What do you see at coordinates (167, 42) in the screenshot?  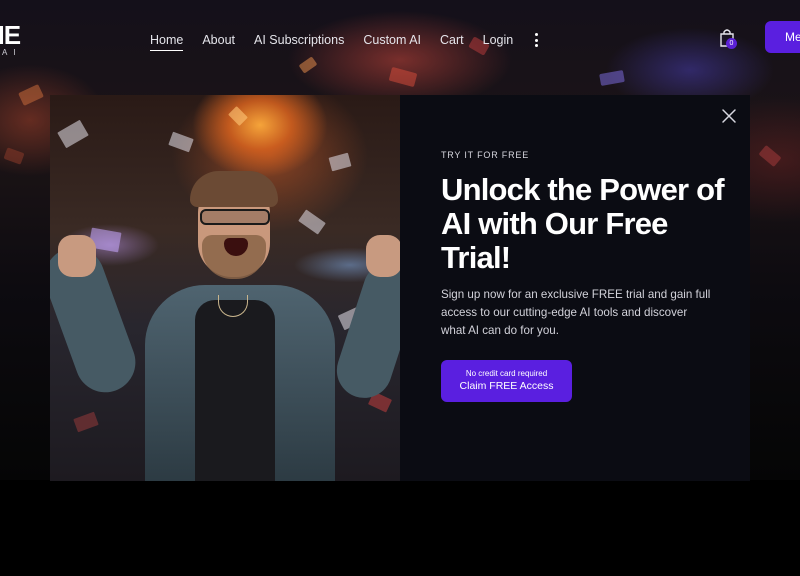 I see `nav-item-home: Home` at bounding box center [167, 42].